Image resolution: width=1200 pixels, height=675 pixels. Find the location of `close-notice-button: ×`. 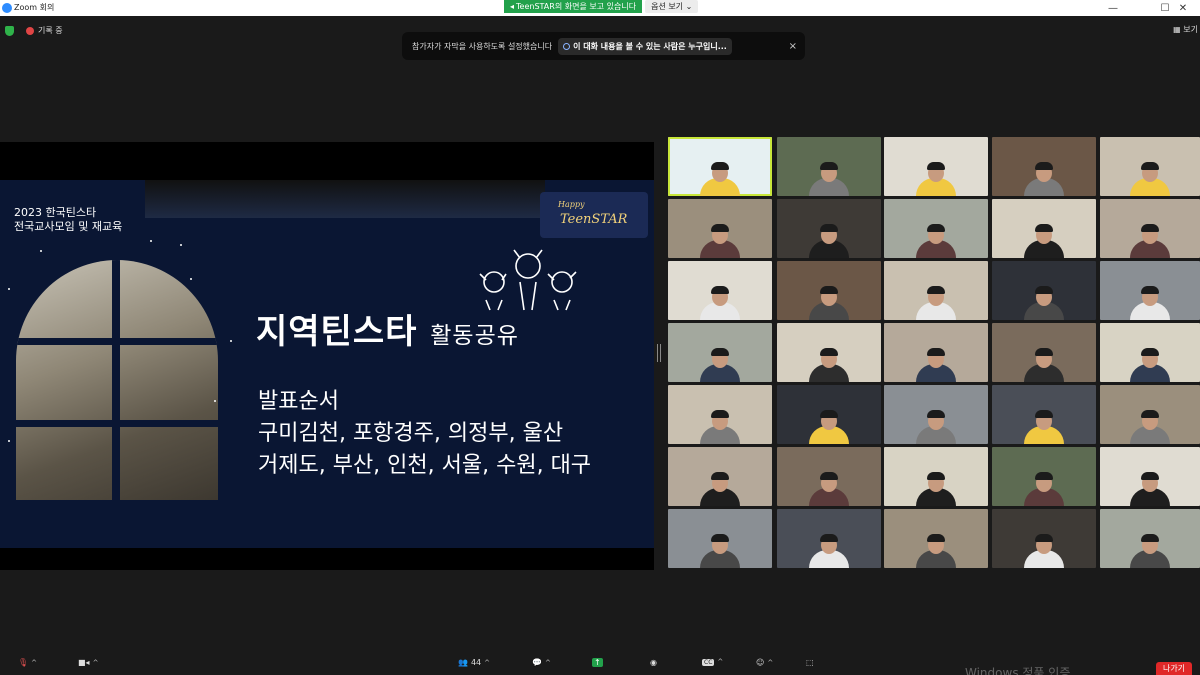

close-notice-button: × is located at coordinates (793, 46).